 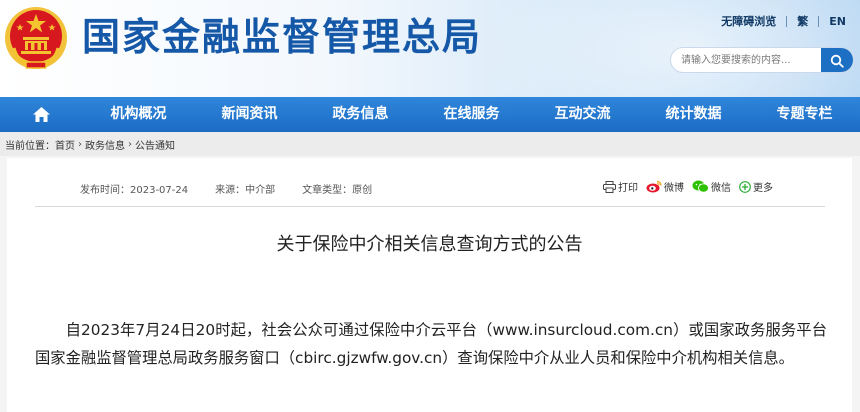 What do you see at coordinates (745, 186) in the screenshot?
I see `plus-circle-icon` at bounding box center [745, 186].